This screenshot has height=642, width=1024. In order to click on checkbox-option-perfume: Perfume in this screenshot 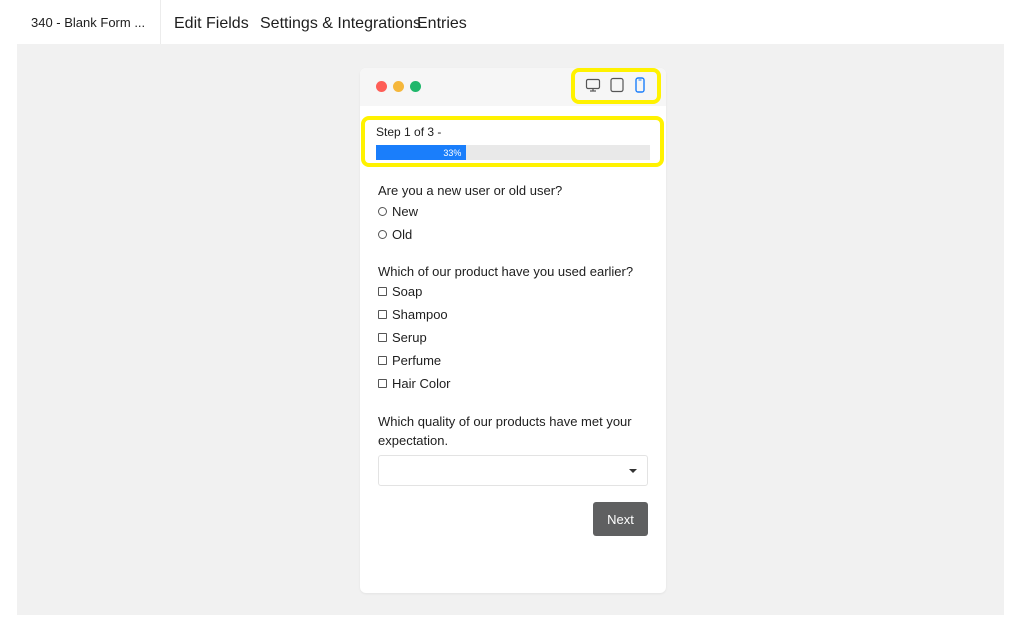, I will do `click(409, 360)`.